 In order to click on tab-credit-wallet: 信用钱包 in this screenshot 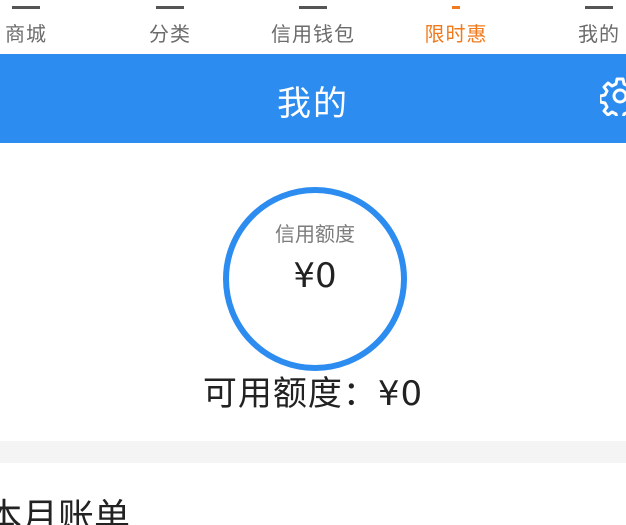, I will do `click(313, 27)`.